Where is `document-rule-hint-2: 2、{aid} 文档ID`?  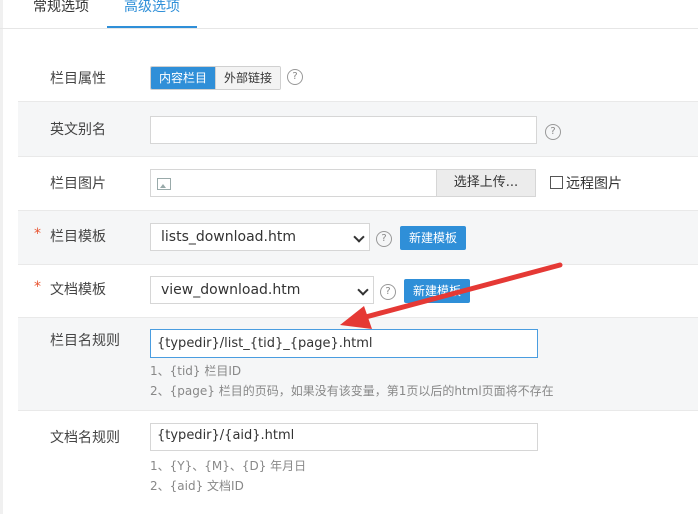 document-rule-hint-2: 2、{aid} 文档ID is located at coordinates (197, 486).